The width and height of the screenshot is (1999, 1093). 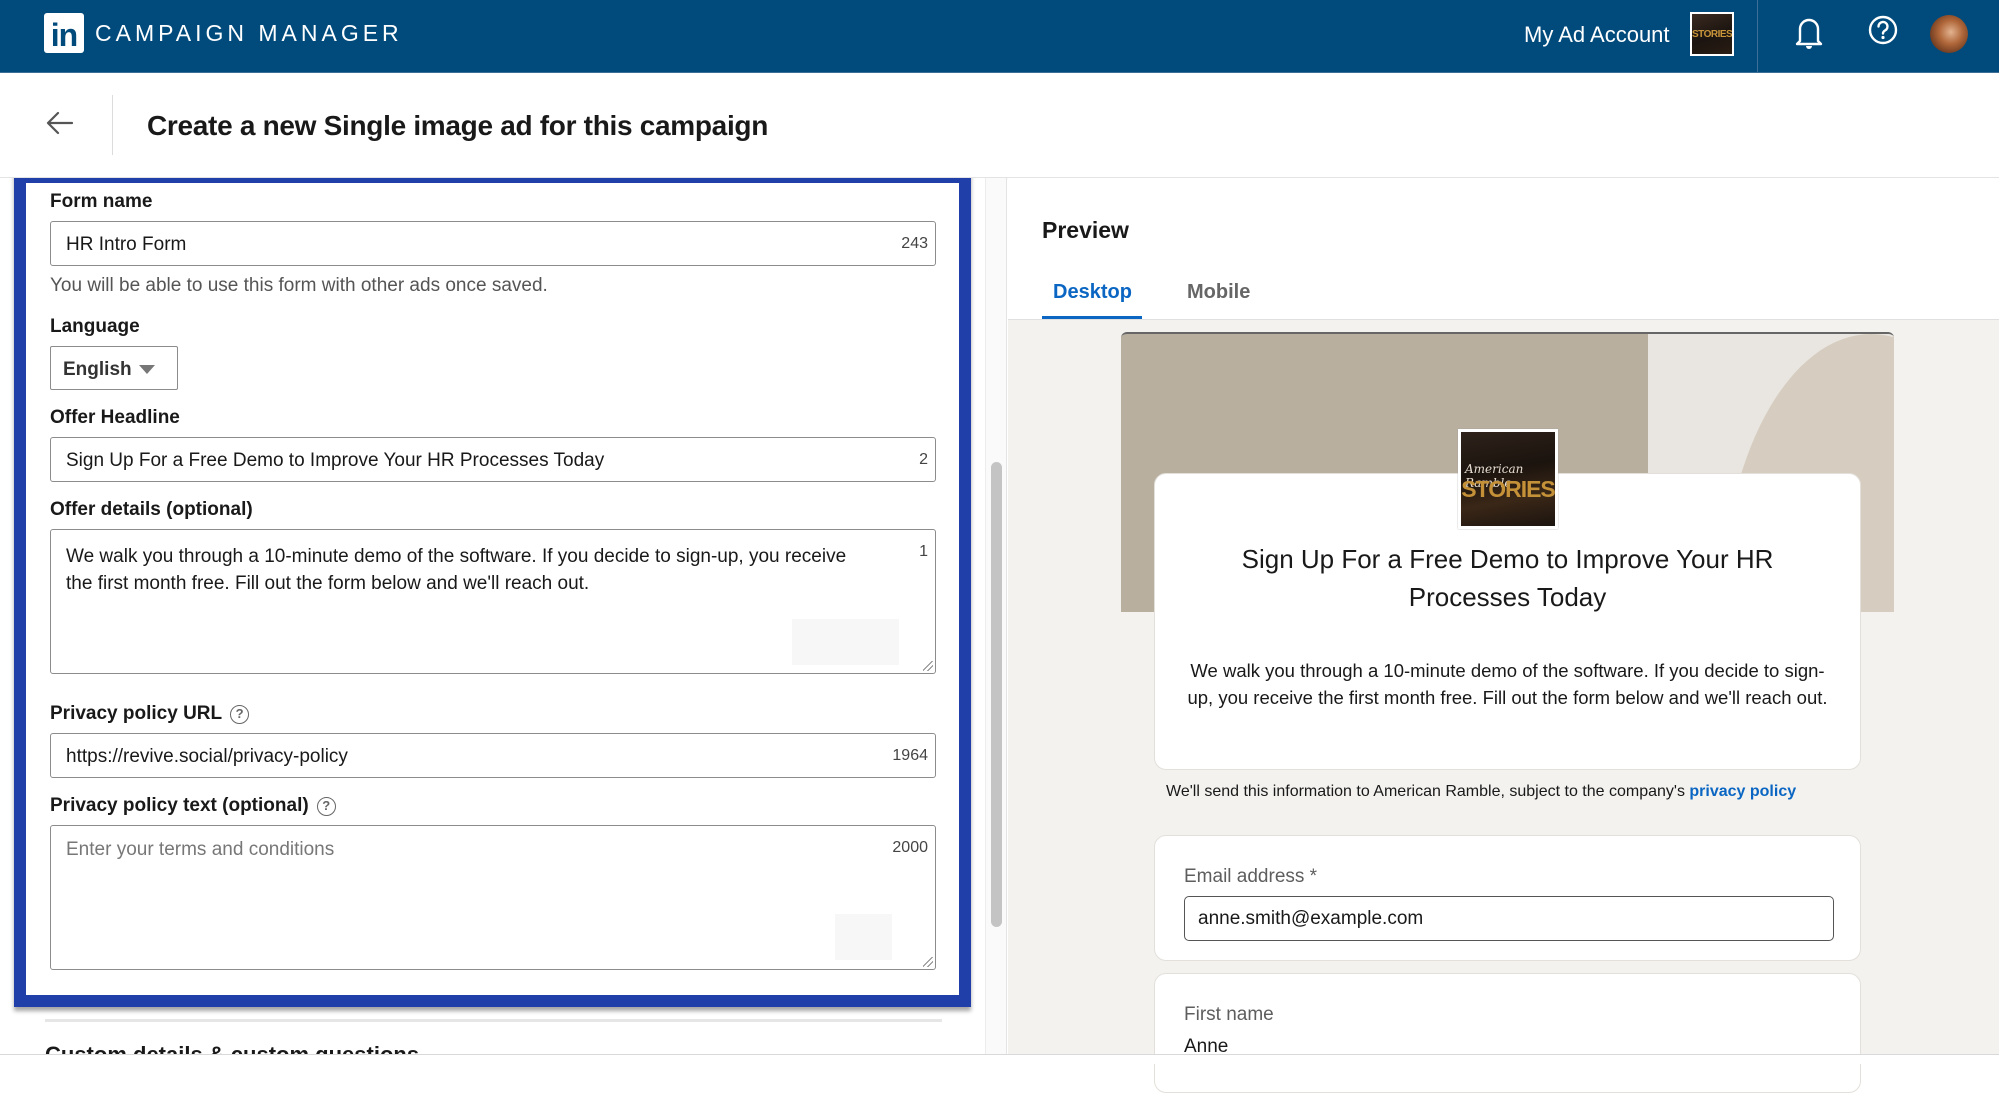 I want to click on privacy-url-char-count: 1964, so click(x=910, y=755).